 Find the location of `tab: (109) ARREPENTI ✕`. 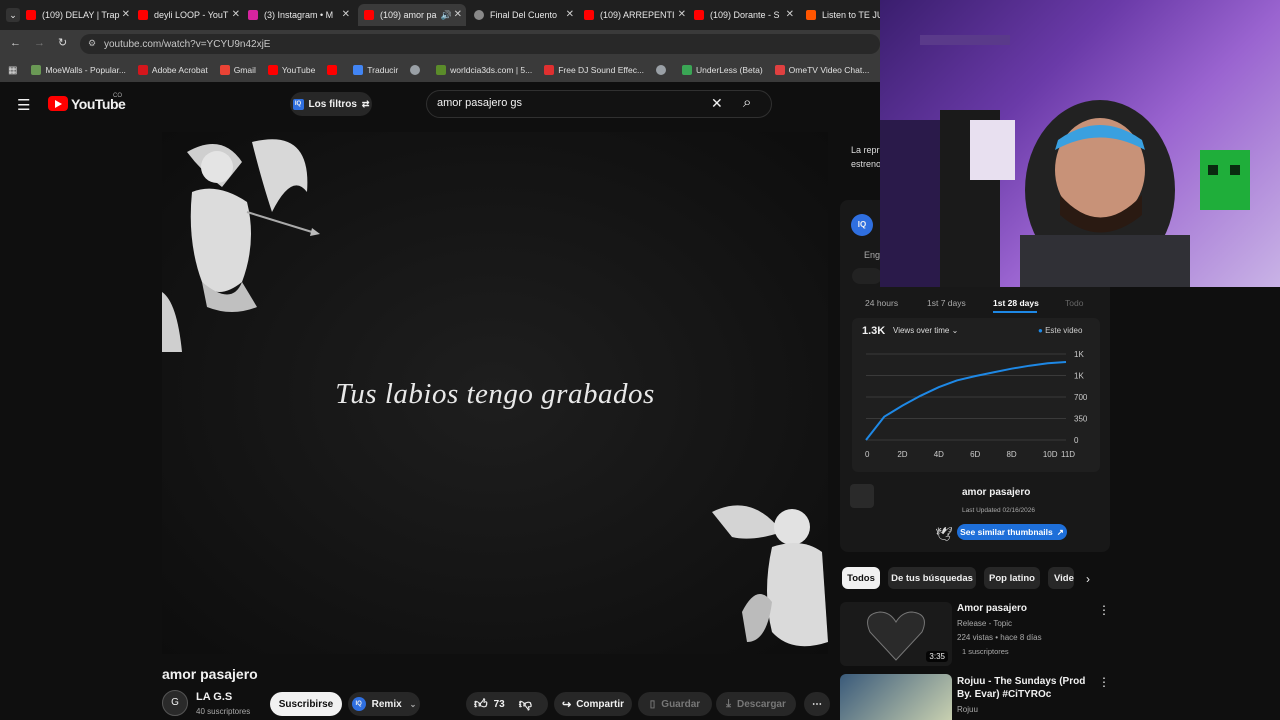

tab: (109) ARREPENTI ✕ is located at coordinates (637, 15).